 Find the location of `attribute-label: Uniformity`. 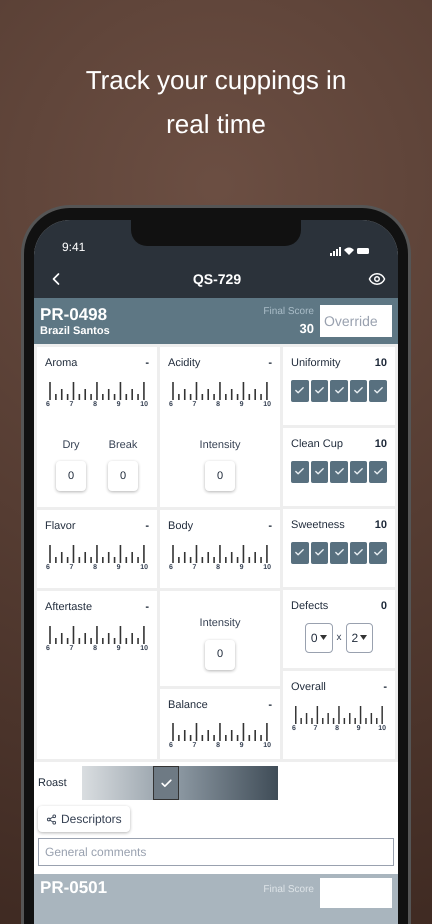

attribute-label: Uniformity is located at coordinates (316, 363).